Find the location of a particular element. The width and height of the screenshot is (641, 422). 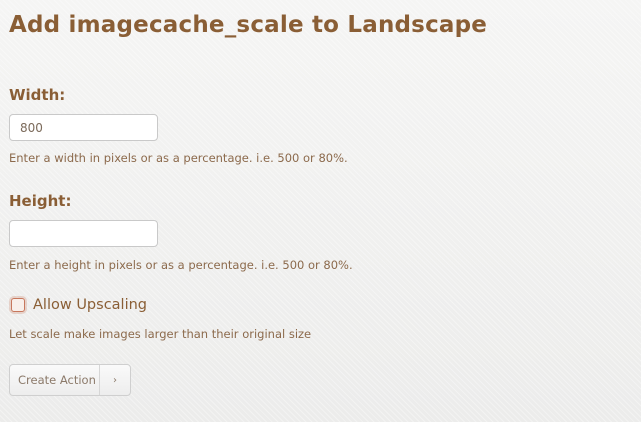

upscale-checkbox-row: Allow Upscaling is located at coordinates (79, 305).